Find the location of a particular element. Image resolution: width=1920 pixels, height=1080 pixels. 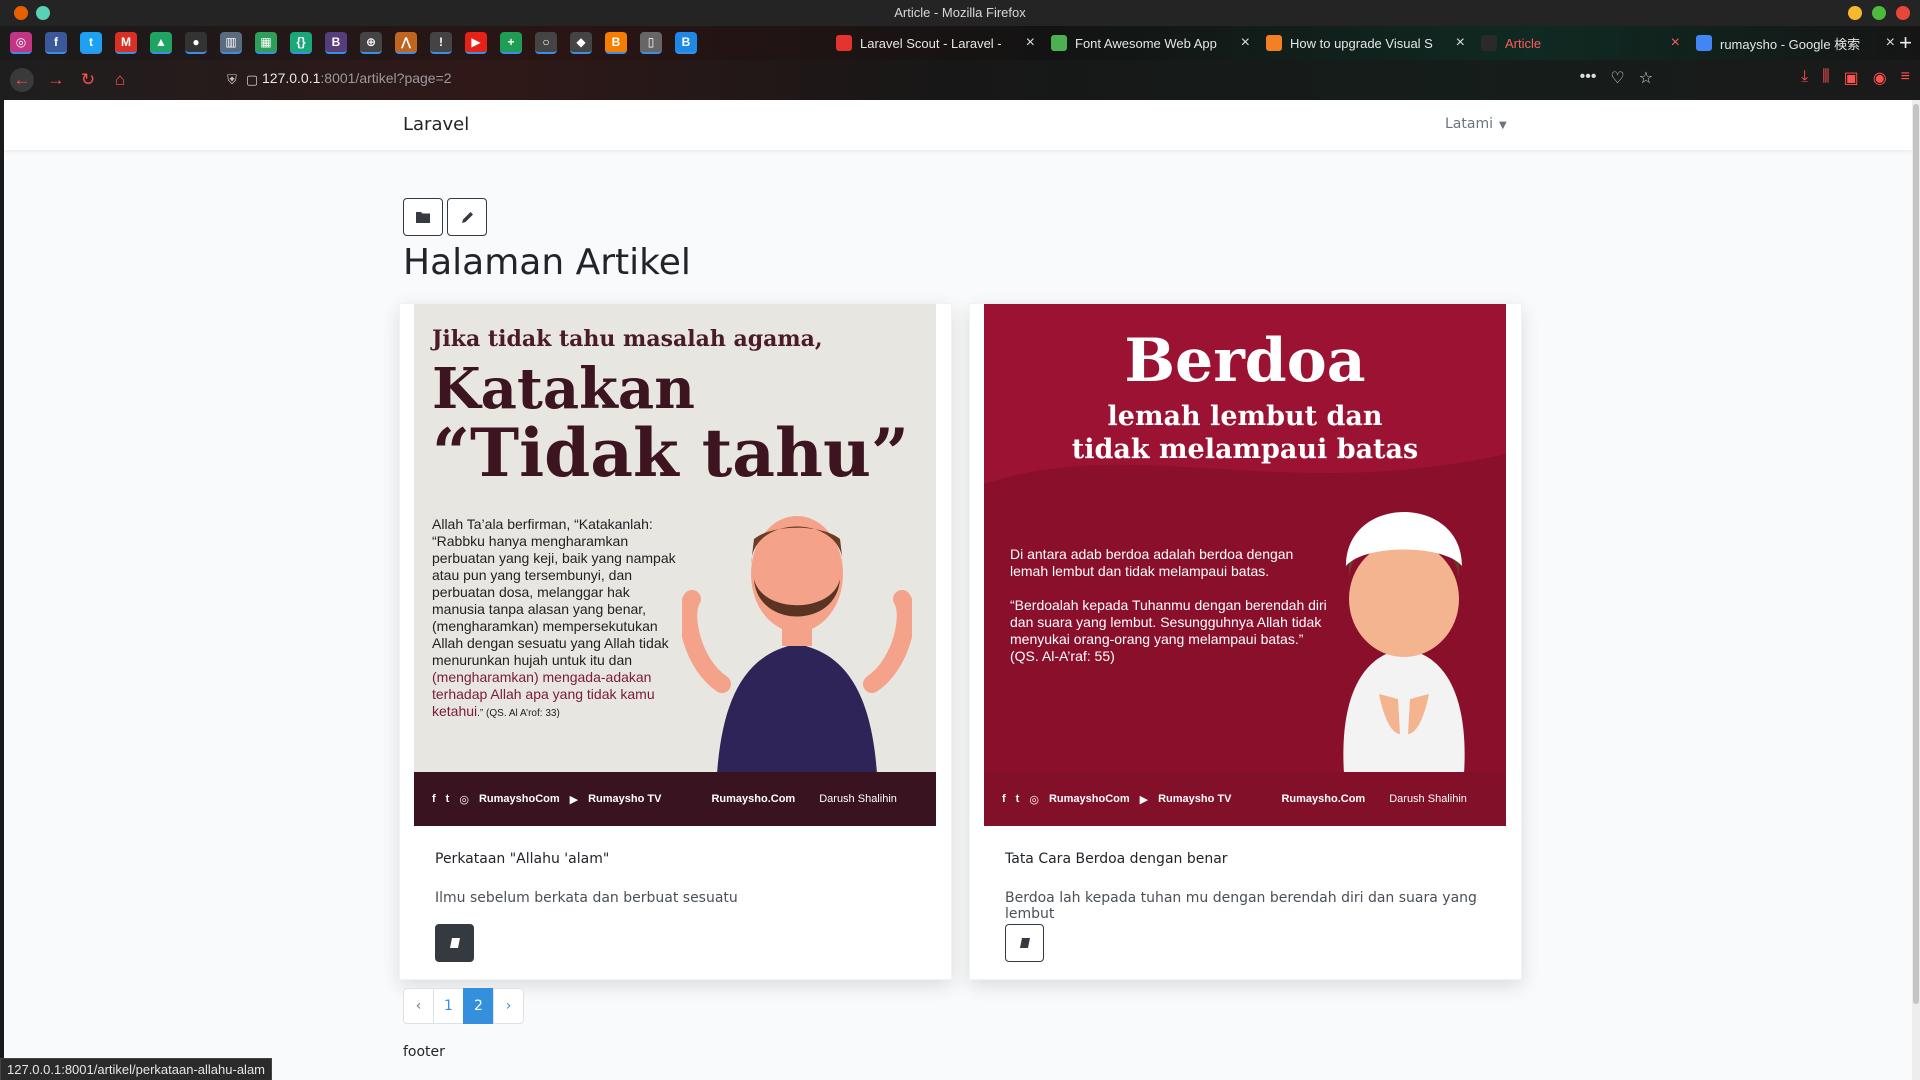

aws-pinned-tab-icon: ⋀ is located at coordinates (406, 43).